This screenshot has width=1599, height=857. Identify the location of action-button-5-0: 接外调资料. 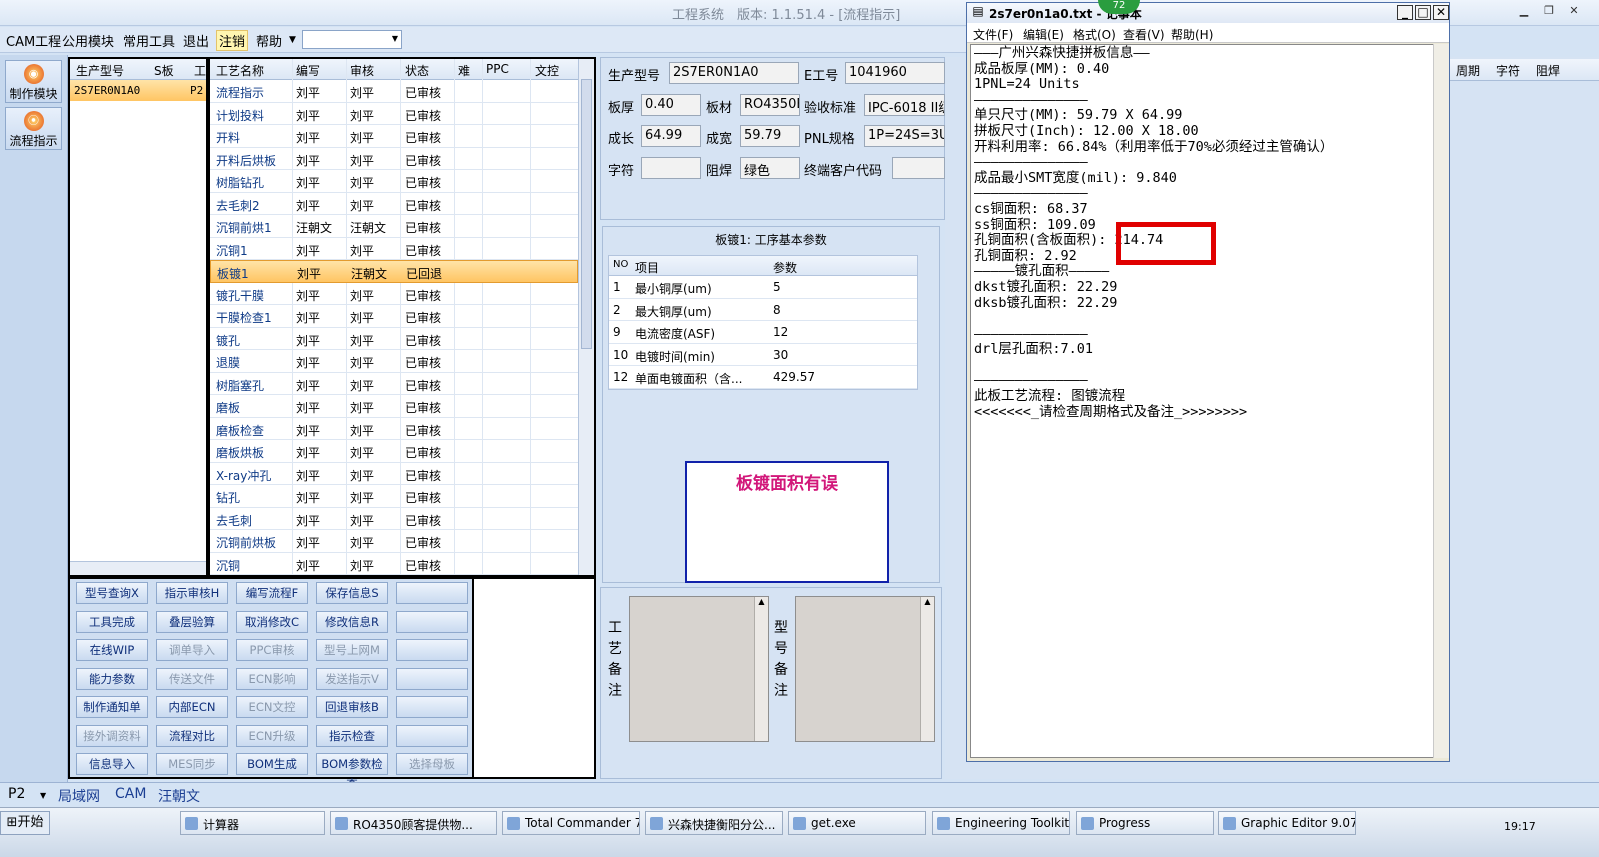
(112, 735).